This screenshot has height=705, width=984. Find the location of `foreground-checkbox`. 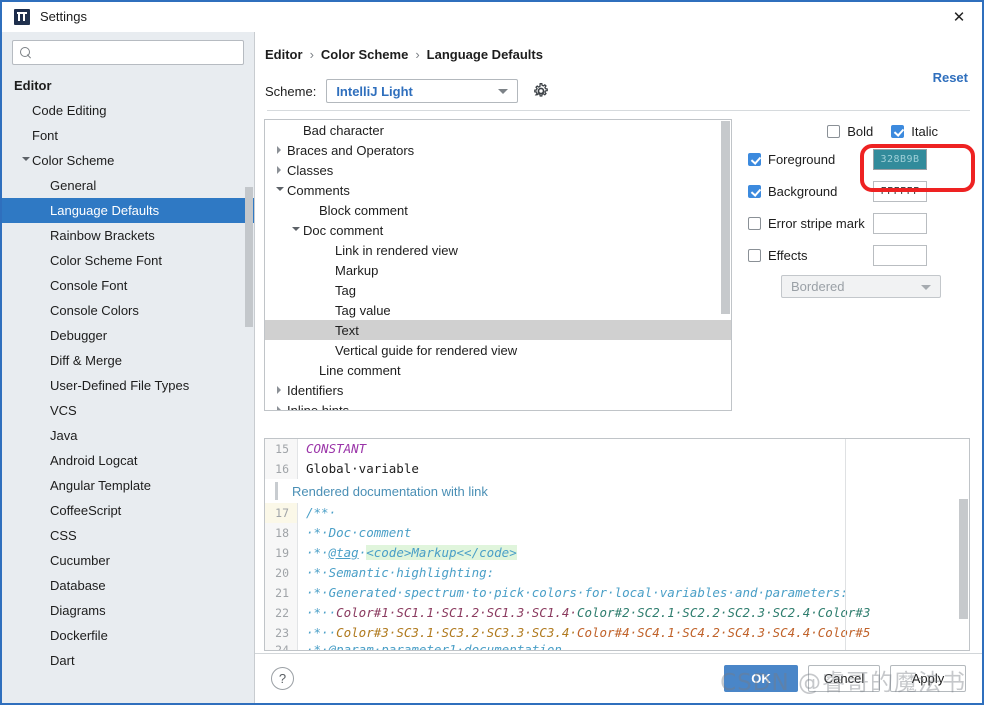

foreground-checkbox is located at coordinates (754, 159).